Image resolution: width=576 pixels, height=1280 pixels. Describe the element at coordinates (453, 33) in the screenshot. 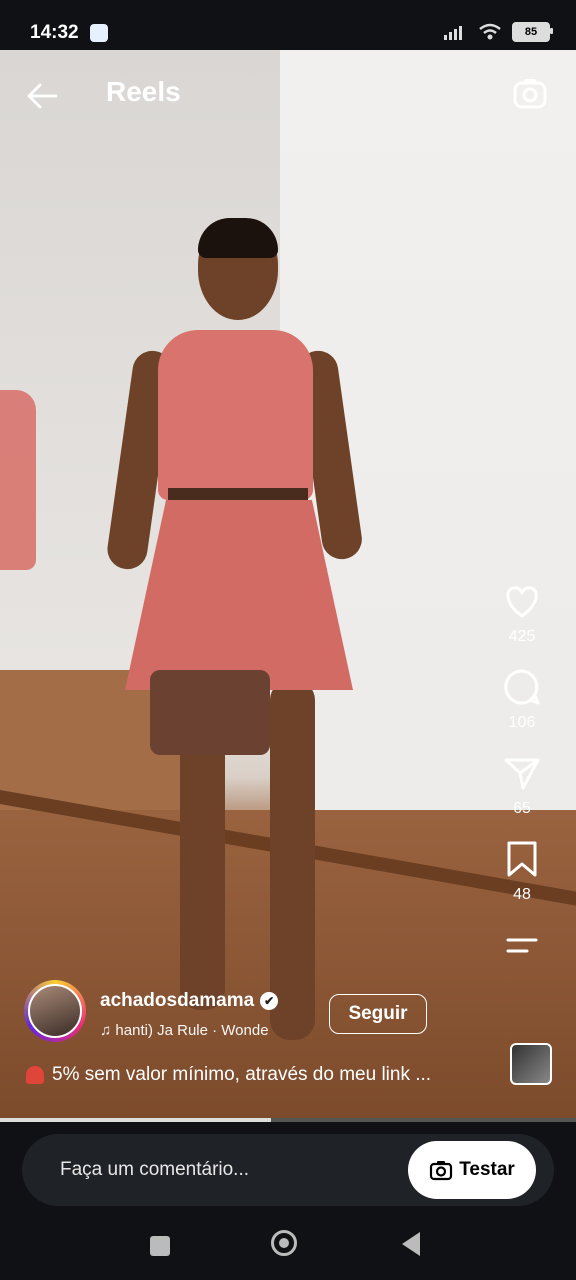

I see `signal-icon` at that location.